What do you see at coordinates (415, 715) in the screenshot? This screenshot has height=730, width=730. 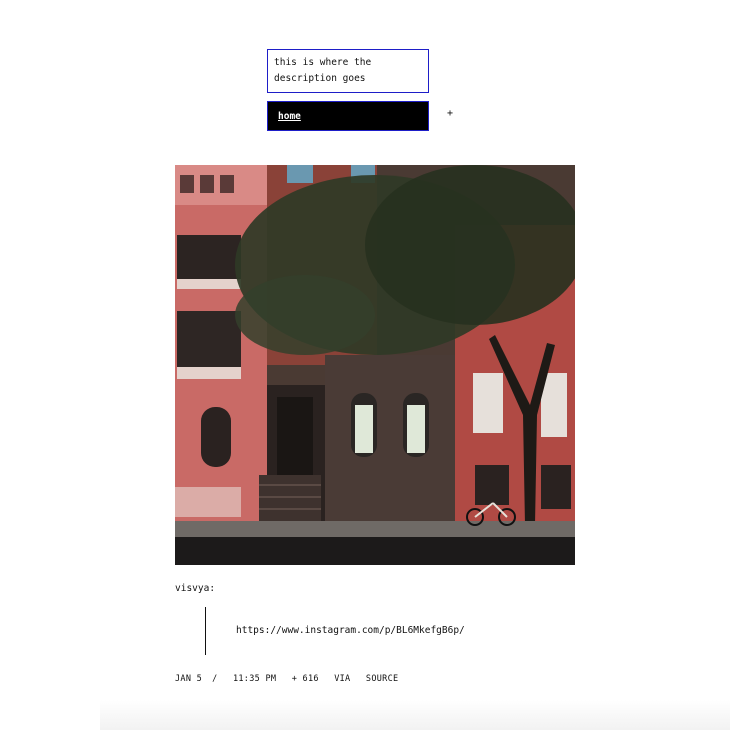 I see `page-fade` at bounding box center [415, 715].